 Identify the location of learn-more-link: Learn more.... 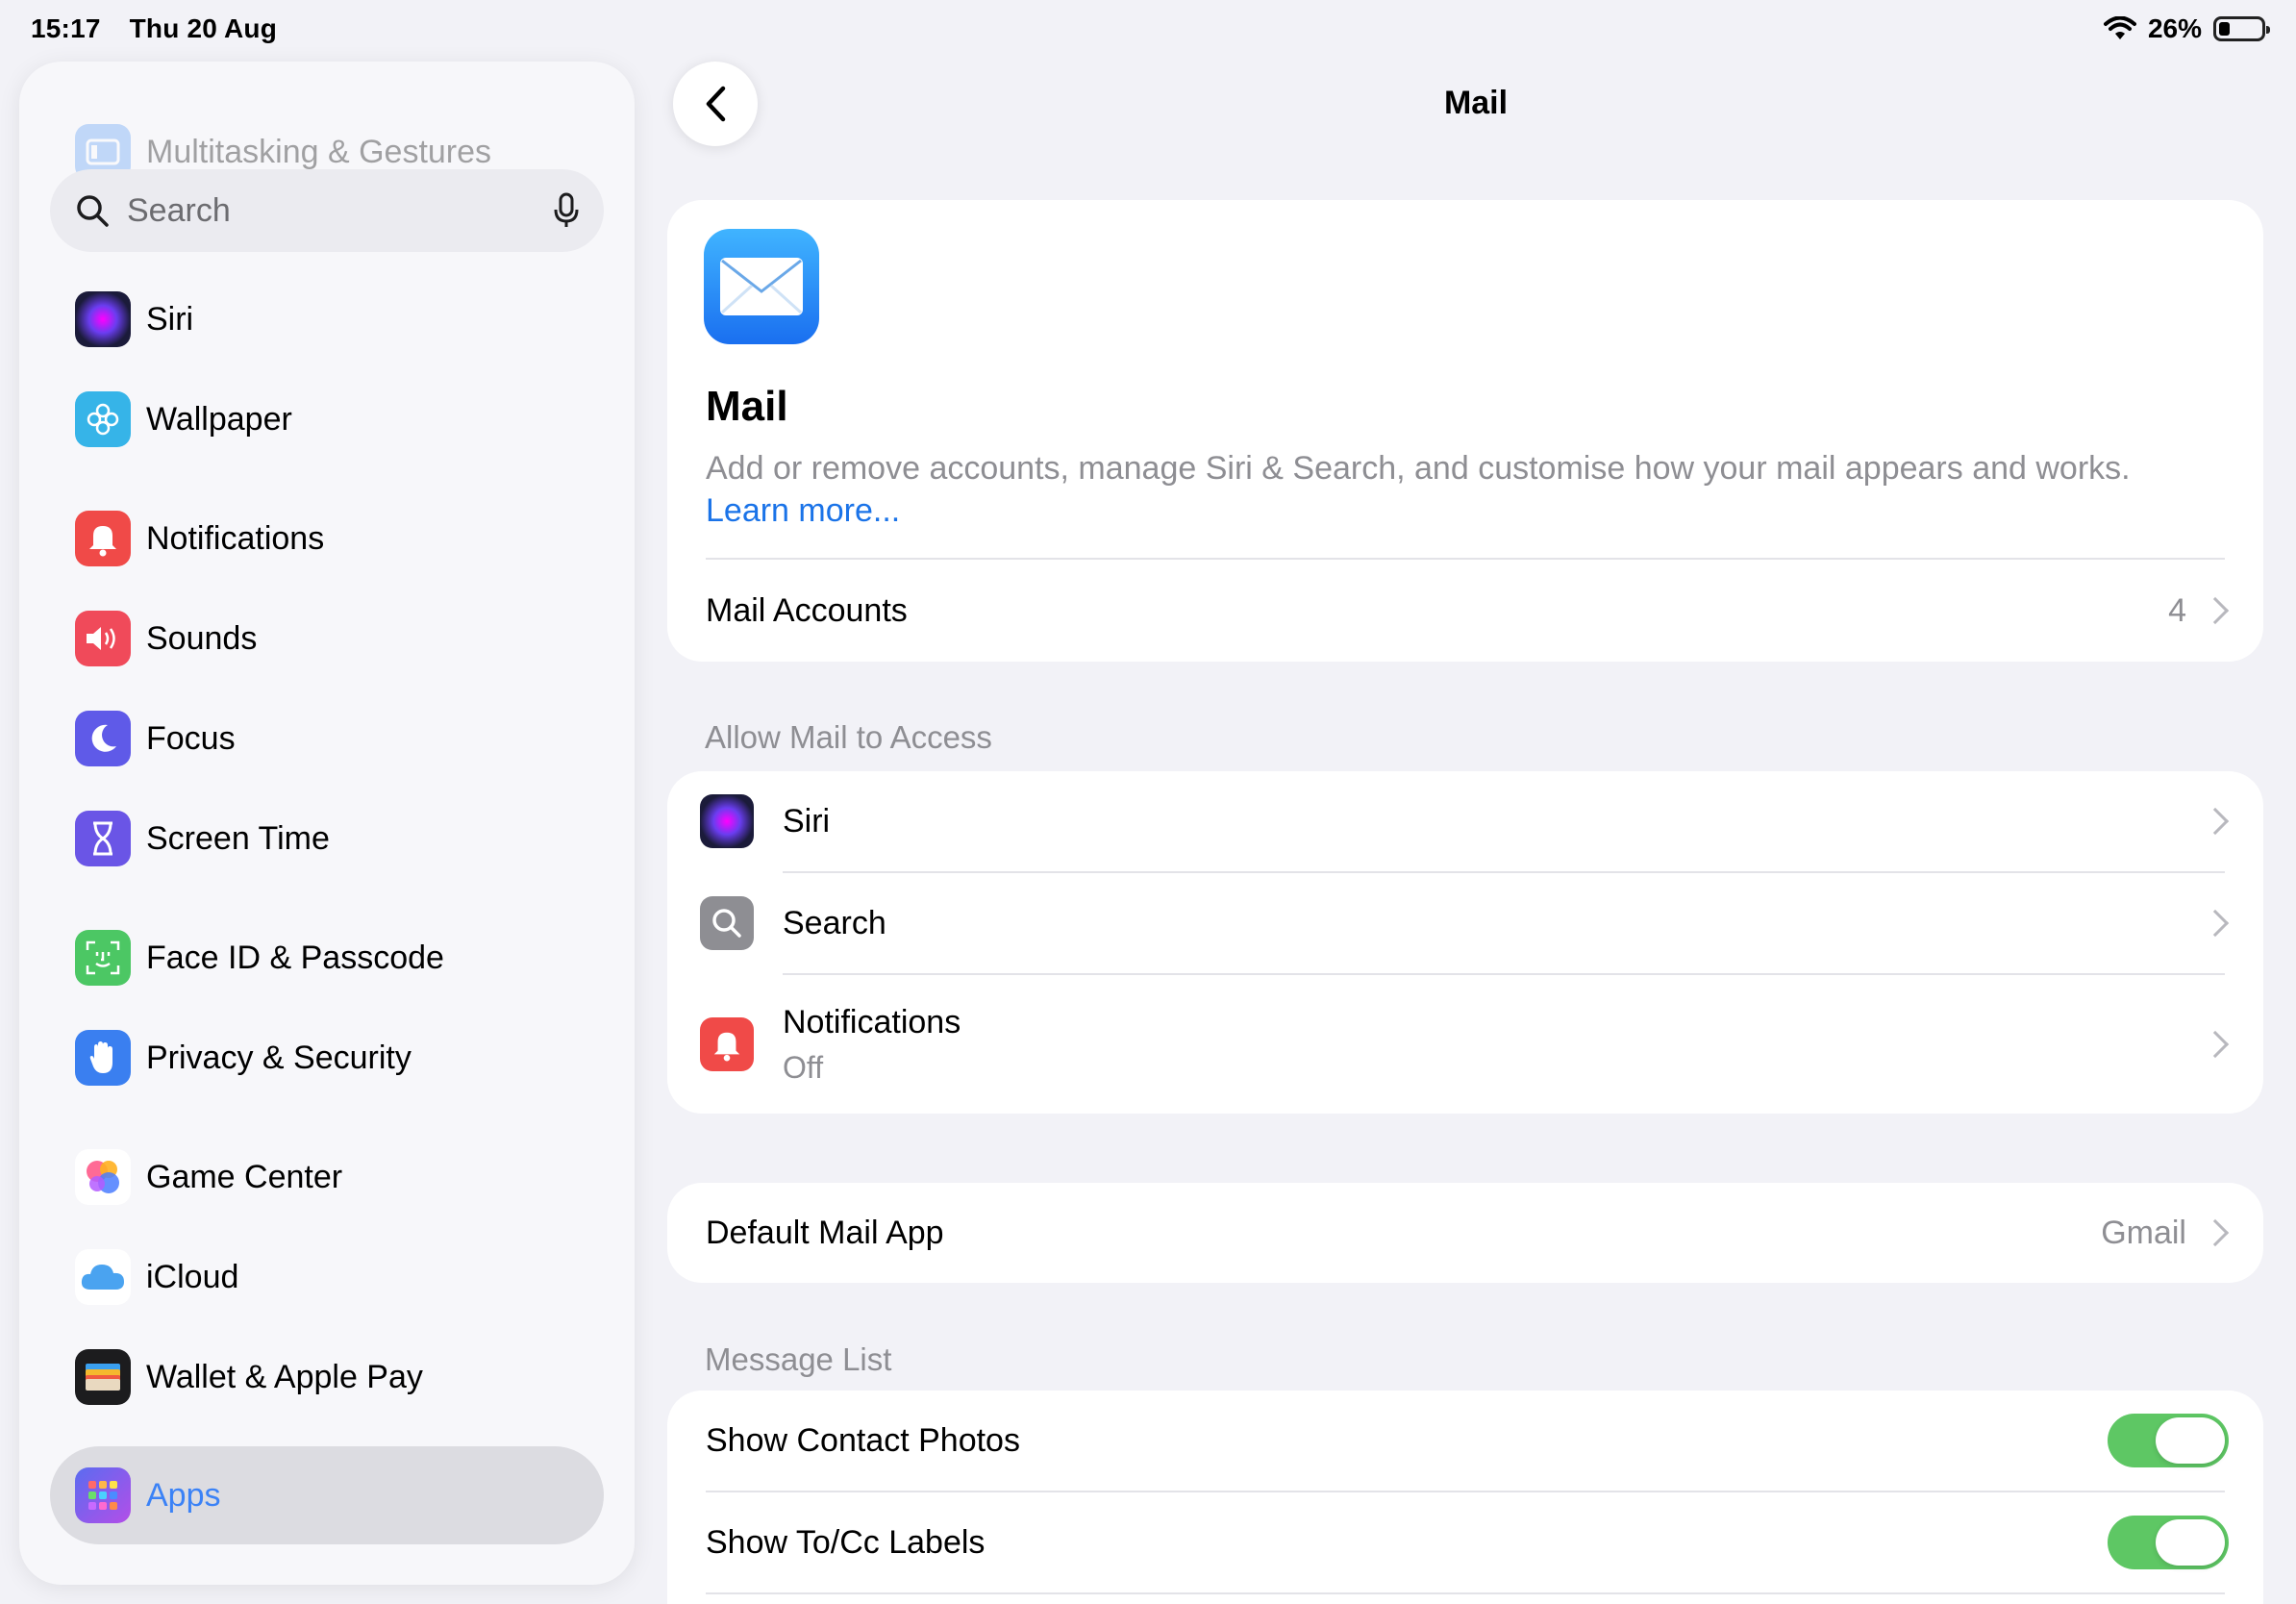
(803, 511).